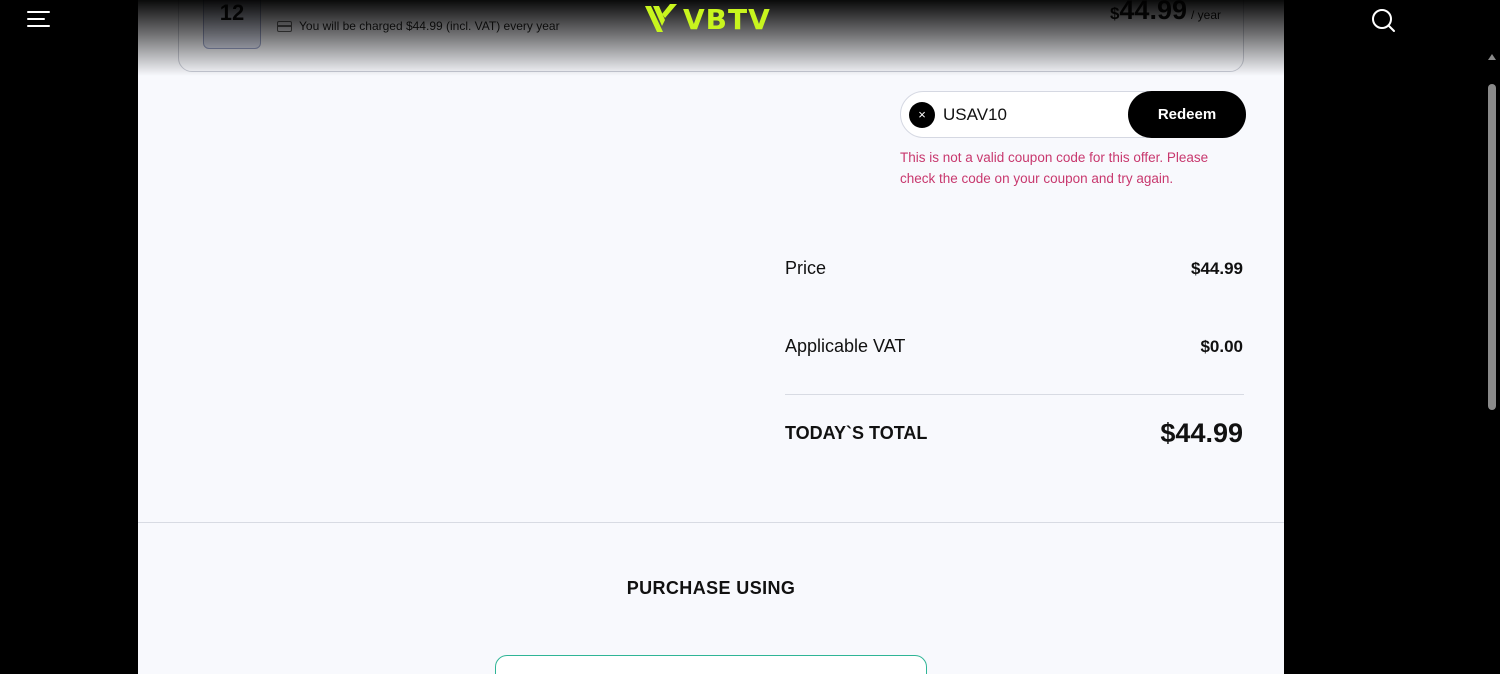  What do you see at coordinates (1221, 346) in the screenshot?
I see `vat-value: $0.00` at bounding box center [1221, 346].